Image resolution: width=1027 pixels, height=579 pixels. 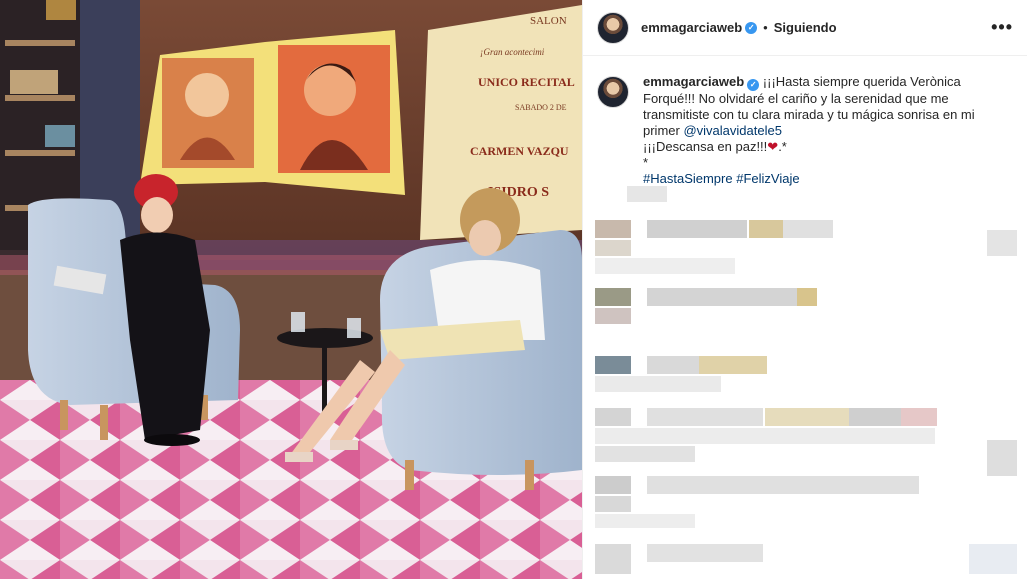 What do you see at coordinates (782, 146) in the screenshot?
I see `caption-text-2-end: .*` at bounding box center [782, 146].